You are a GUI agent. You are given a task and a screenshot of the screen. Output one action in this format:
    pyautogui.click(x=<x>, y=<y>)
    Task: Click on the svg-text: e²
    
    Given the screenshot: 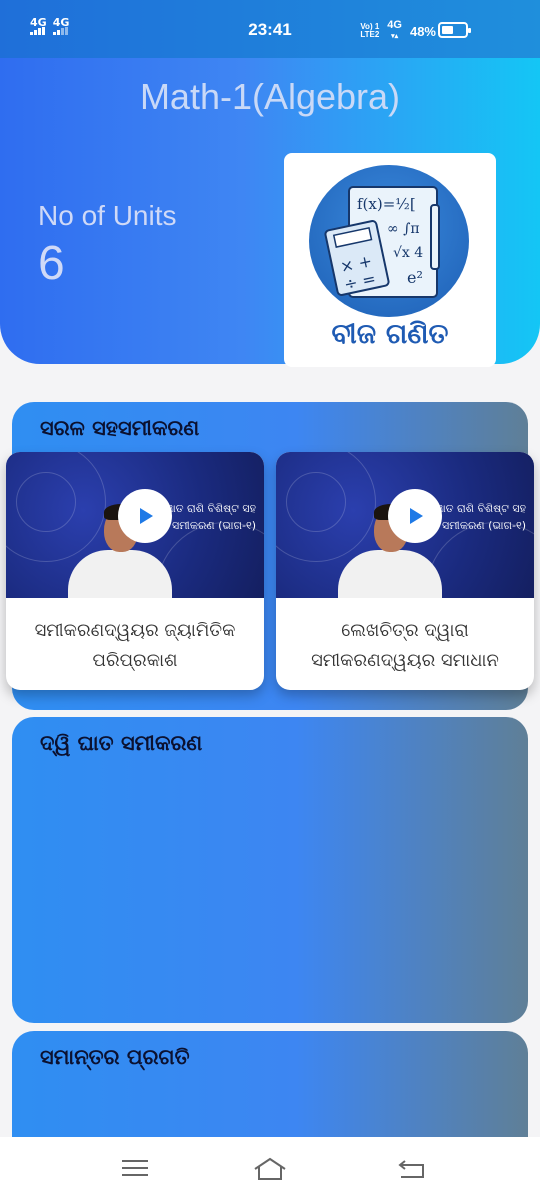 What is the action you would take?
    pyautogui.click(x=415, y=277)
    